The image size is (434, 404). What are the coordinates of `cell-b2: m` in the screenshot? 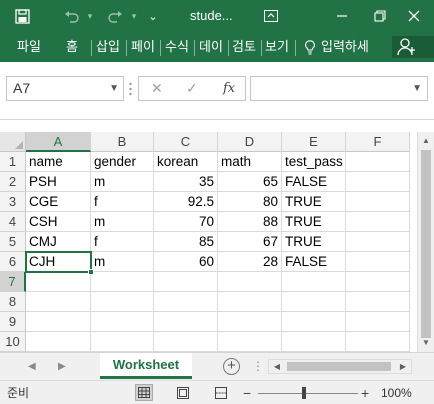 It's located at (122, 182).